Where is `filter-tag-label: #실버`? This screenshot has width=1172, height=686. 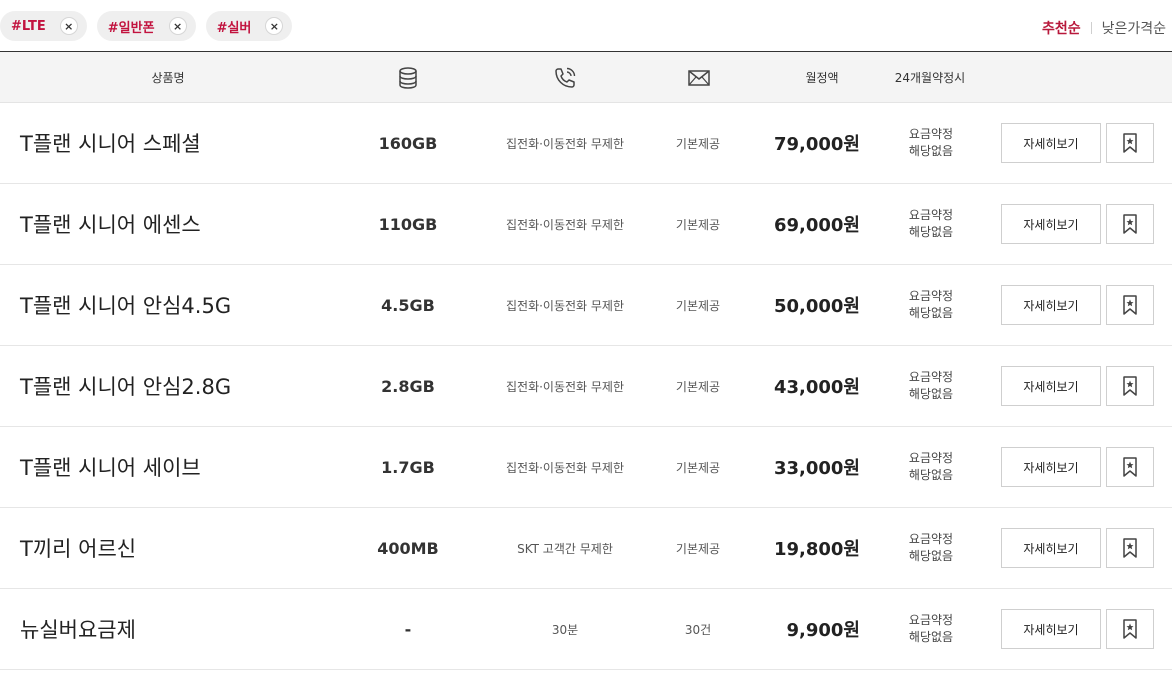 filter-tag-label: #실버 is located at coordinates (234, 28).